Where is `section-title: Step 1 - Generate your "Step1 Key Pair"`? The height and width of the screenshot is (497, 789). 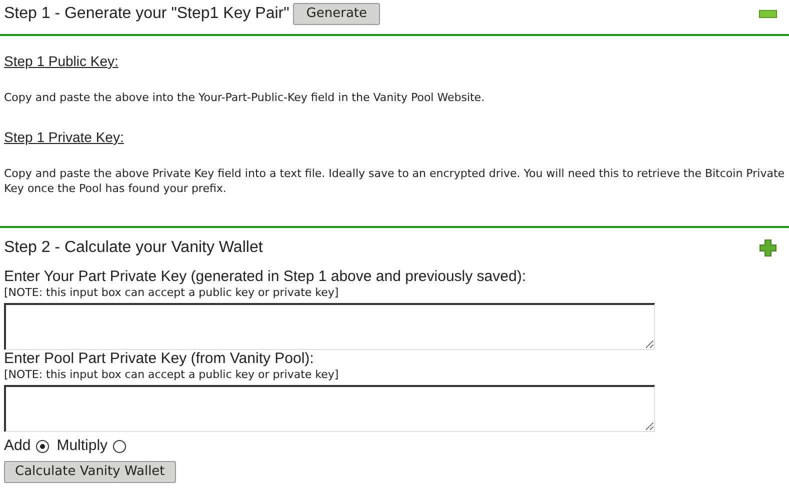
section-title: Step 1 - Generate your "Step1 Key Pair" is located at coordinates (147, 14).